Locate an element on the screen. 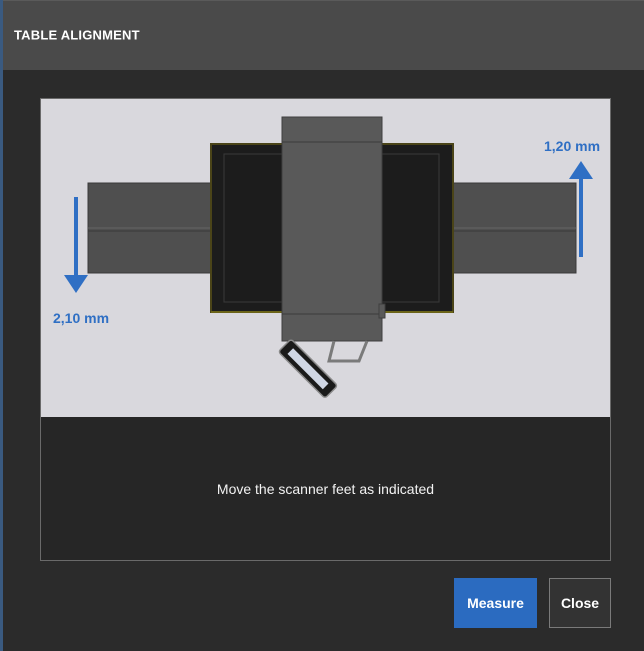  measure-button: Measure is located at coordinates (495, 603).